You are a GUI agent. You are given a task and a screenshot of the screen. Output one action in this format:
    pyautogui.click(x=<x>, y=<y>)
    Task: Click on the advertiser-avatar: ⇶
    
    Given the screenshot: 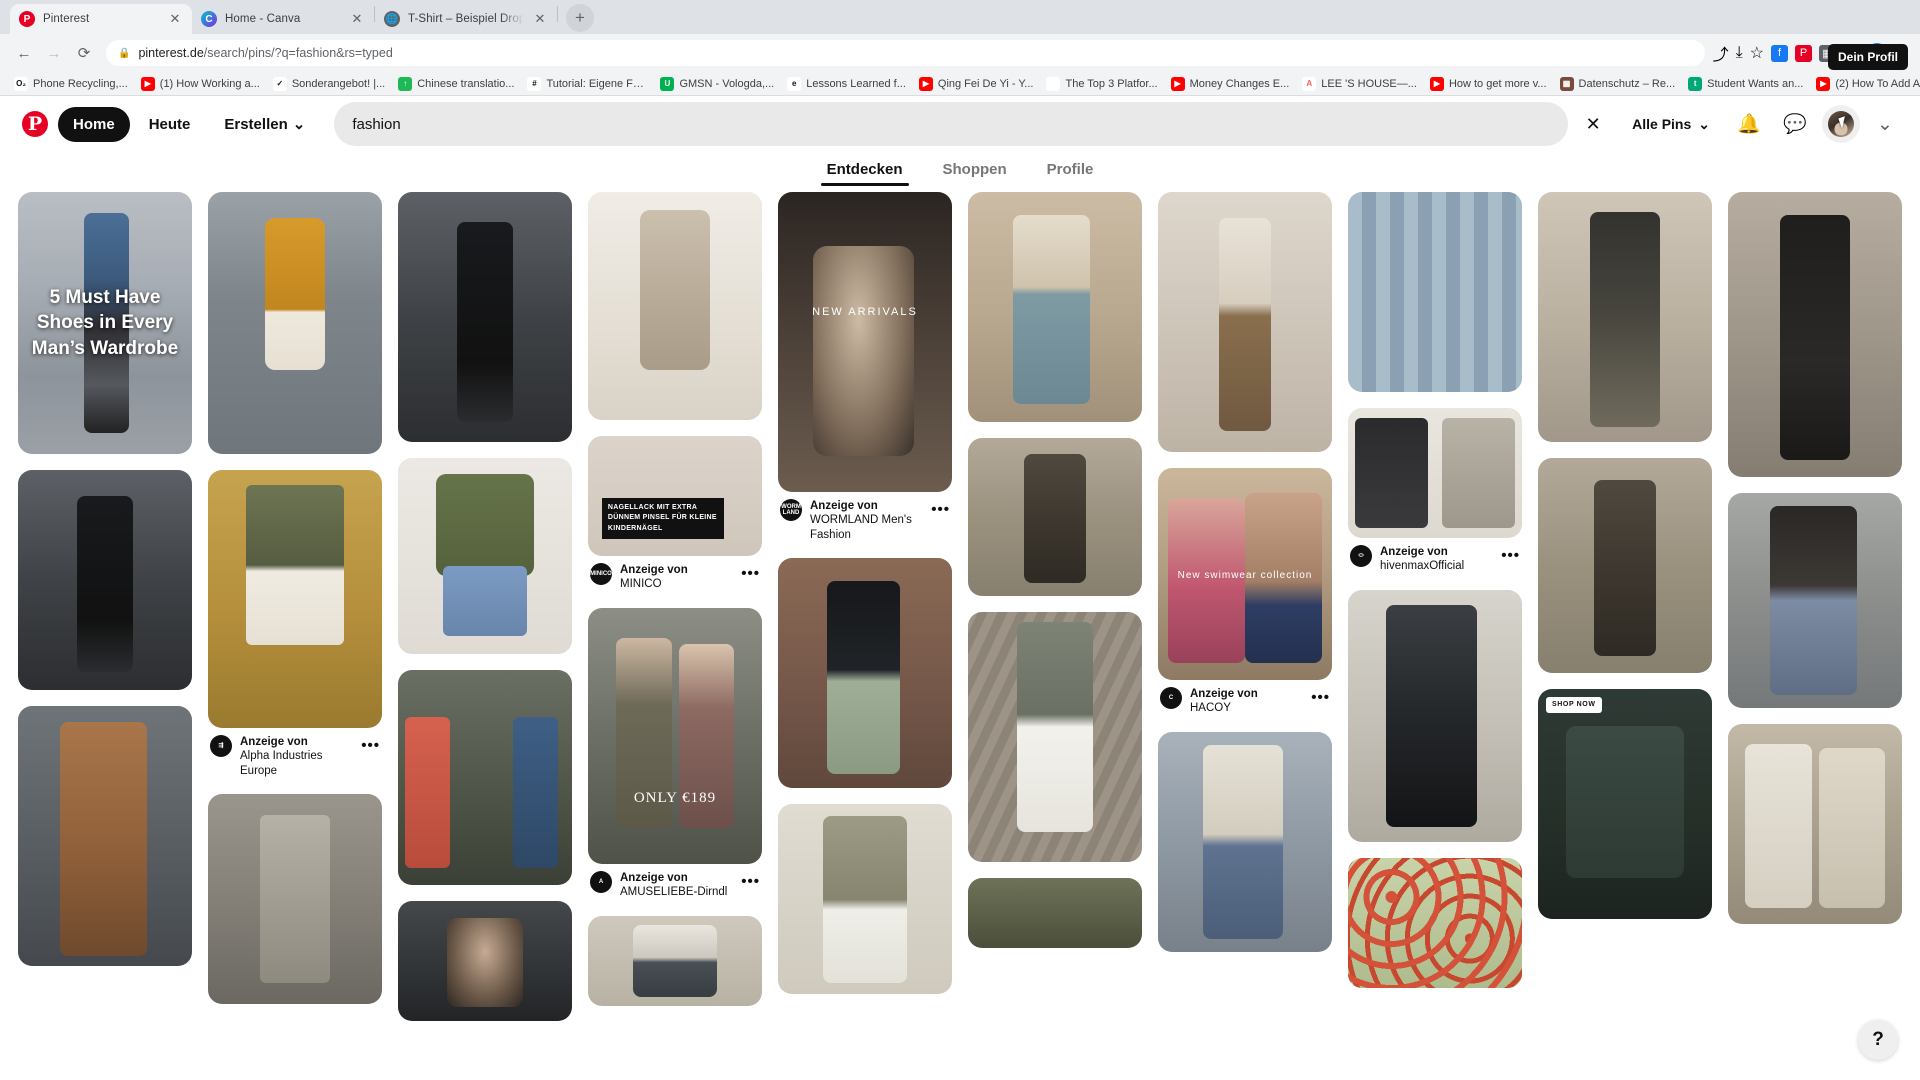 What is the action you would take?
    pyautogui.click(x=221, y=746)
    